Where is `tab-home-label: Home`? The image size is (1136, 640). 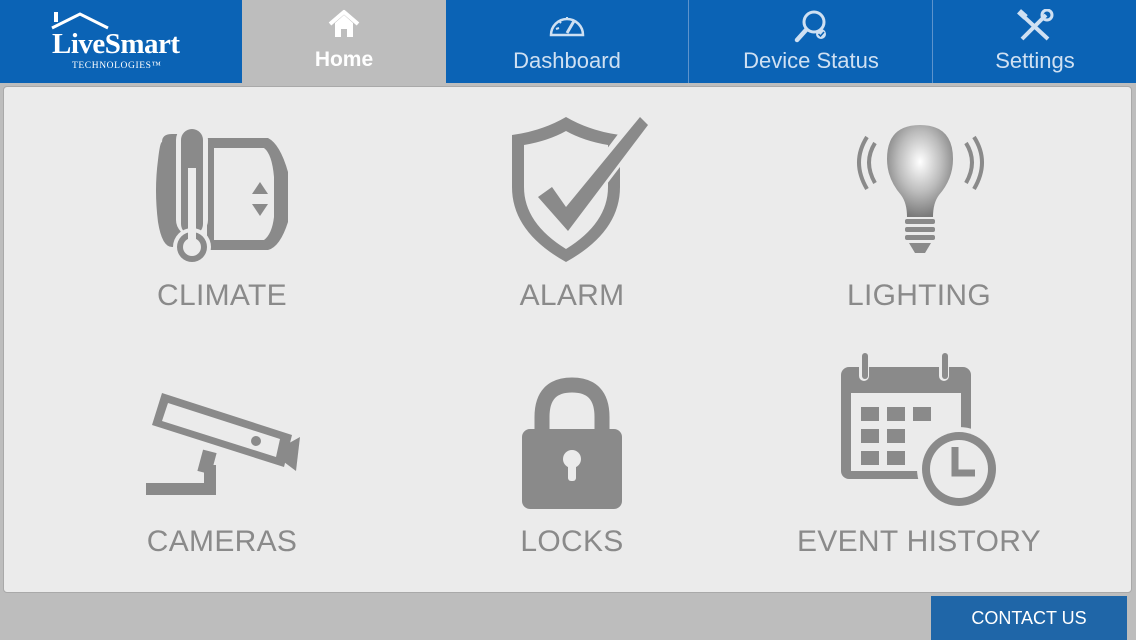 tab-home-label: Home is located at coordinates (344, 59).